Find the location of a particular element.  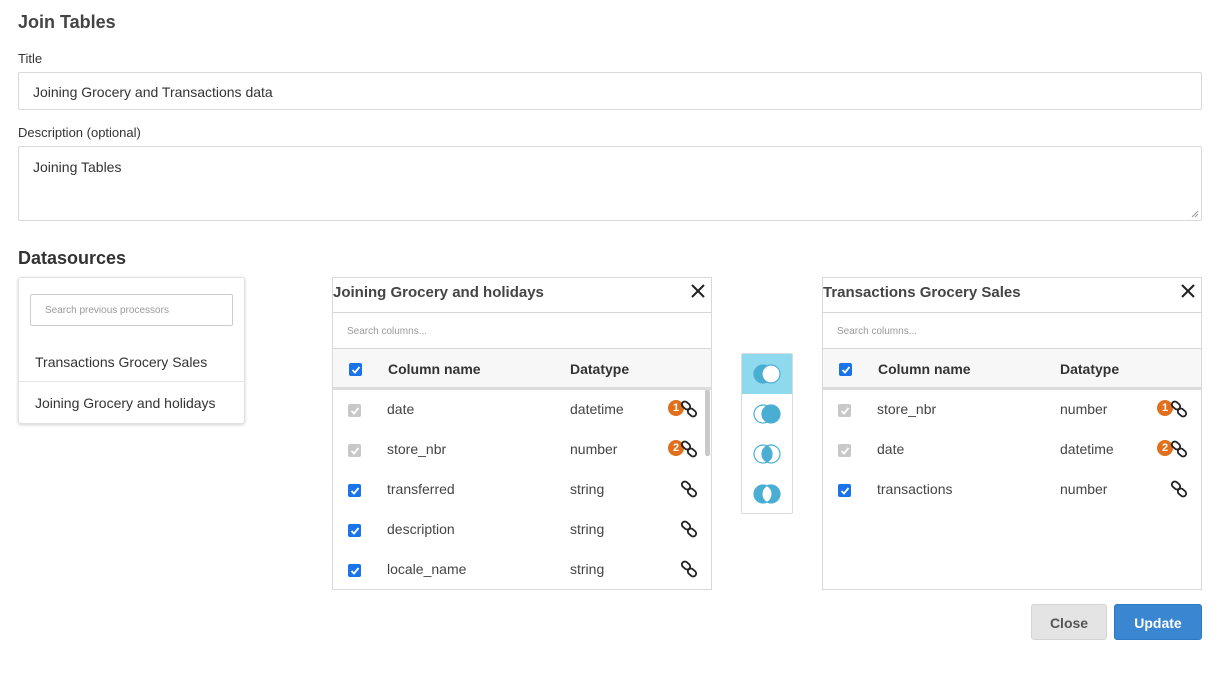

right-join-button is located at coordinates (767, 414).